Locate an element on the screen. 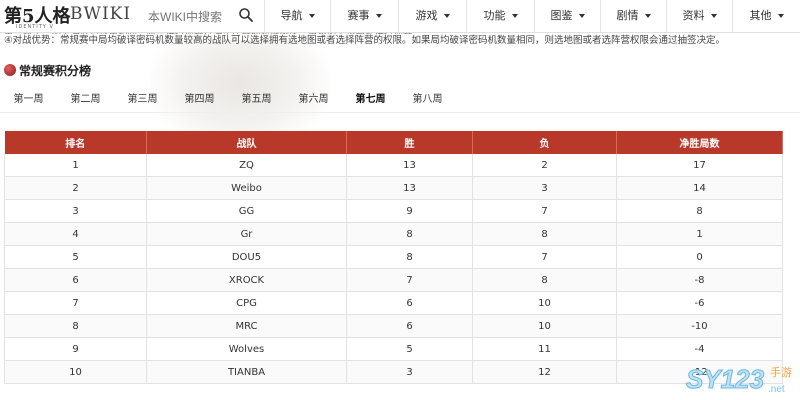  nav-item-features: 功能 is located at coordinates (500, 16).